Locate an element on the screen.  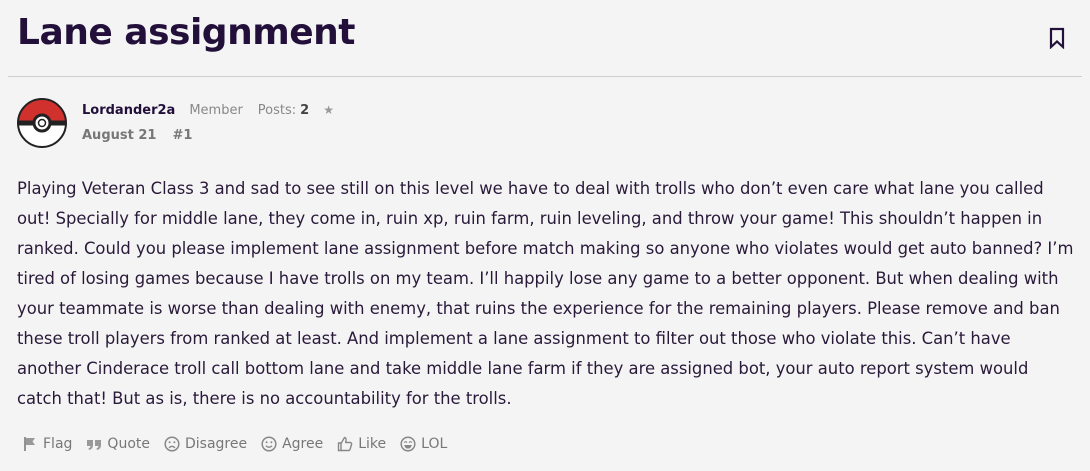
thumbs-up-icon is located at coordinates (345, 444).